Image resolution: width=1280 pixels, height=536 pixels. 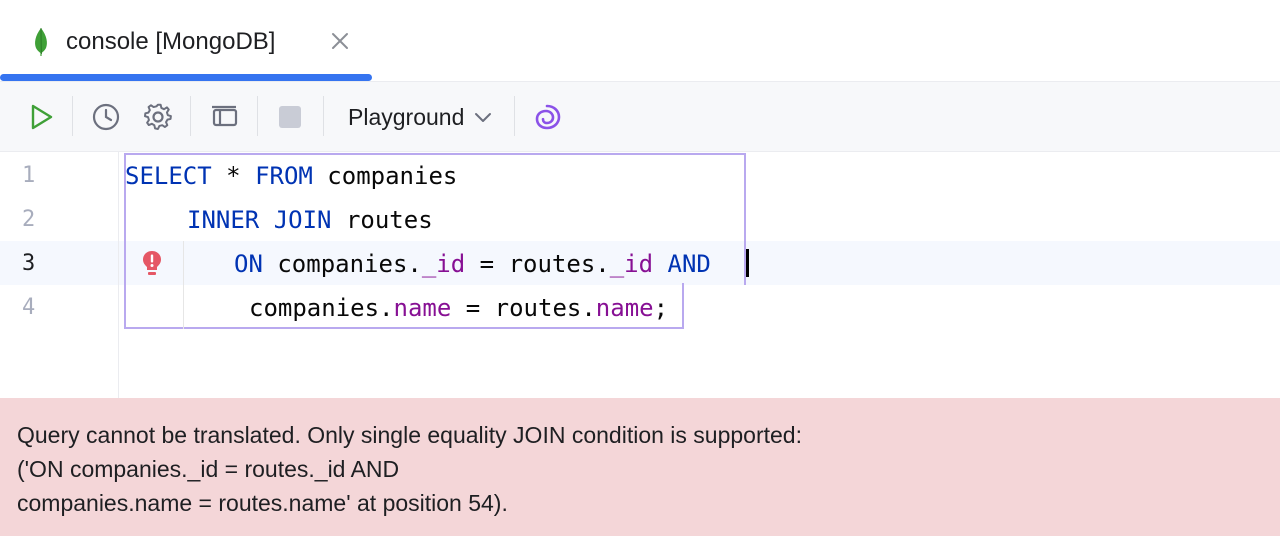 I want to click on code-token: routes, so click(x=382, y=220).